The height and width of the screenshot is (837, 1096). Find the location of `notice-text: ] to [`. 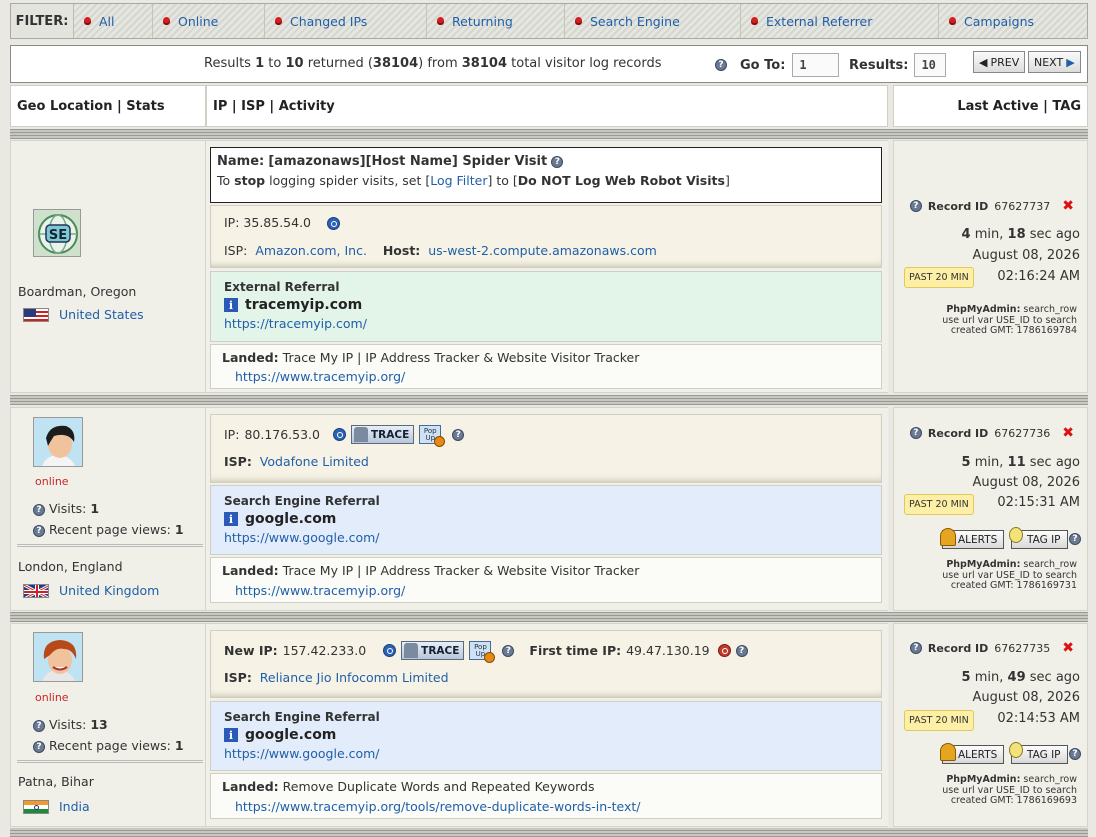

notice-text: ] to [ is located at coordinates (502, 180).